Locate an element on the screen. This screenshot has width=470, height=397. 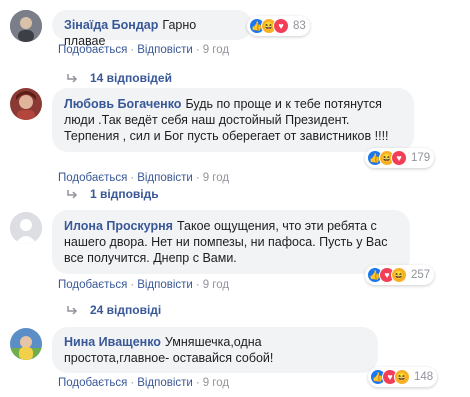
view-replies-link: 1 відповідь is located at coordinates (112, 194).